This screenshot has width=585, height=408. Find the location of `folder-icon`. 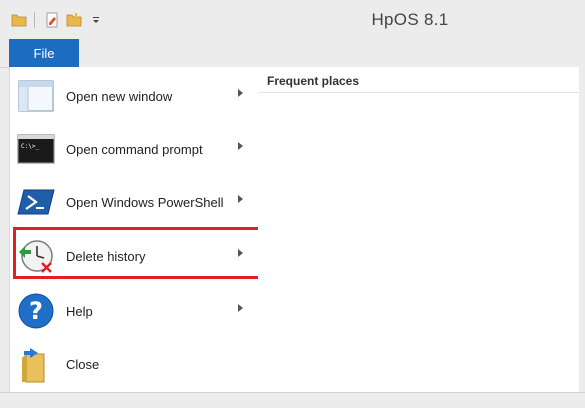

folder-icon is located at coordinates (19, 20).